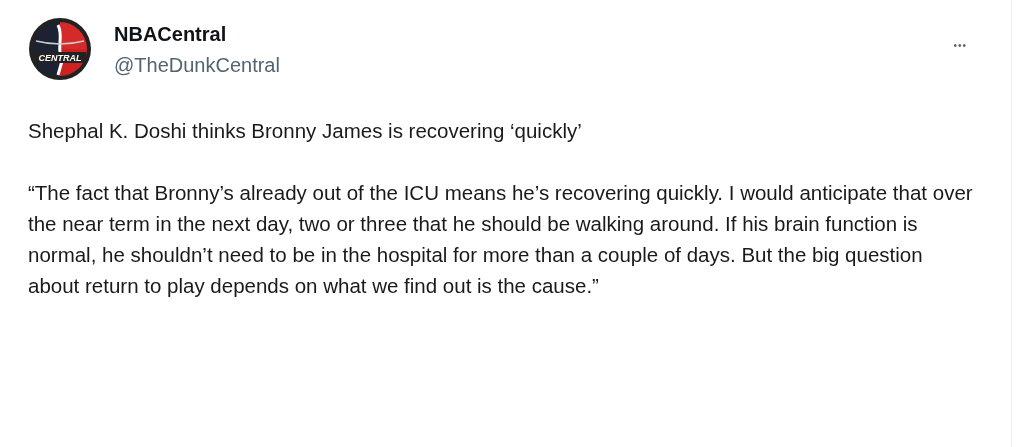  I want to click on more-button: •••, so click(960, 45).